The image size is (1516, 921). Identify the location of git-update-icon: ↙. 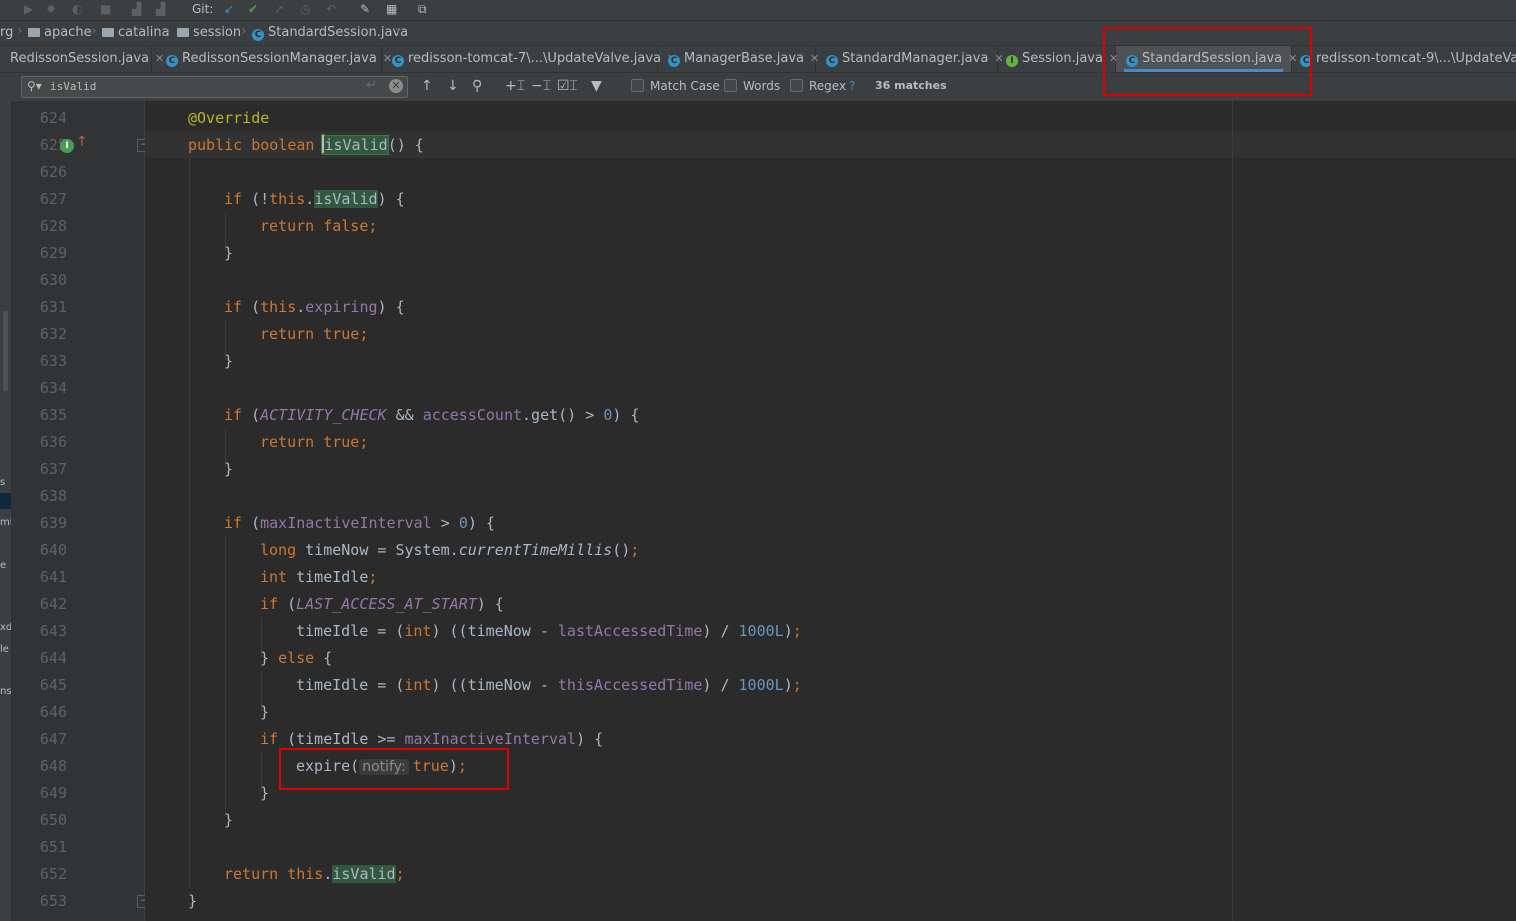
(229, 9).